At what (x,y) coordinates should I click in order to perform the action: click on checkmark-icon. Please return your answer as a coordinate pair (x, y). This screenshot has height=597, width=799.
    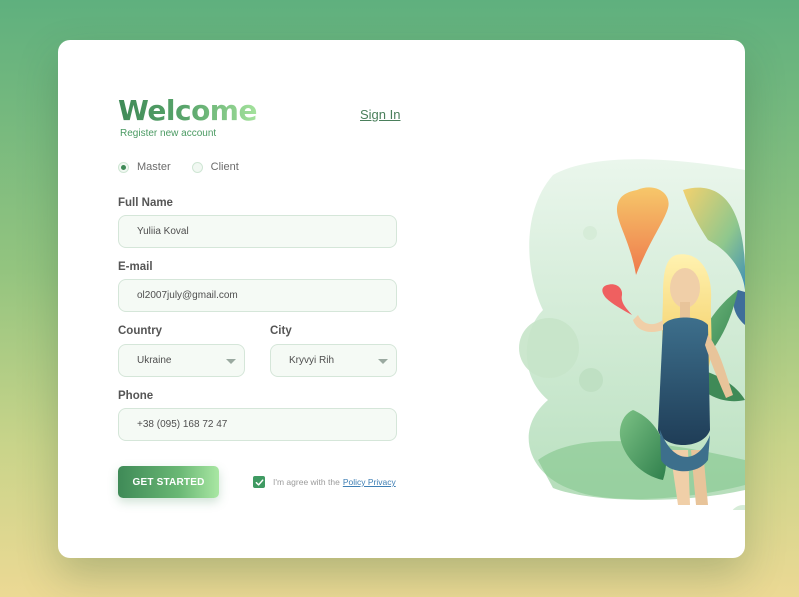
    Looking at the image, I should click on (259, 482).